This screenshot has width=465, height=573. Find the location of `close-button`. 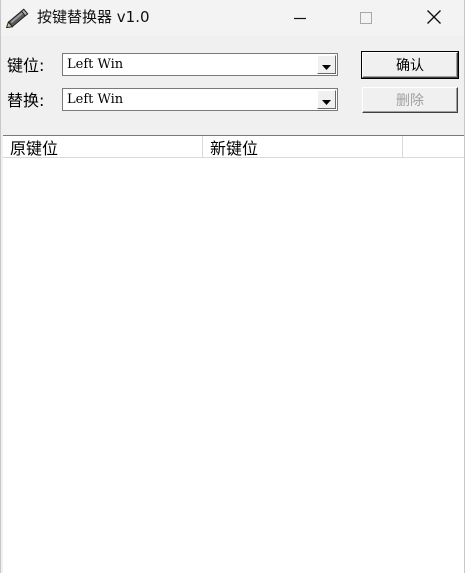

close-button is located at coordinates (434, 18).